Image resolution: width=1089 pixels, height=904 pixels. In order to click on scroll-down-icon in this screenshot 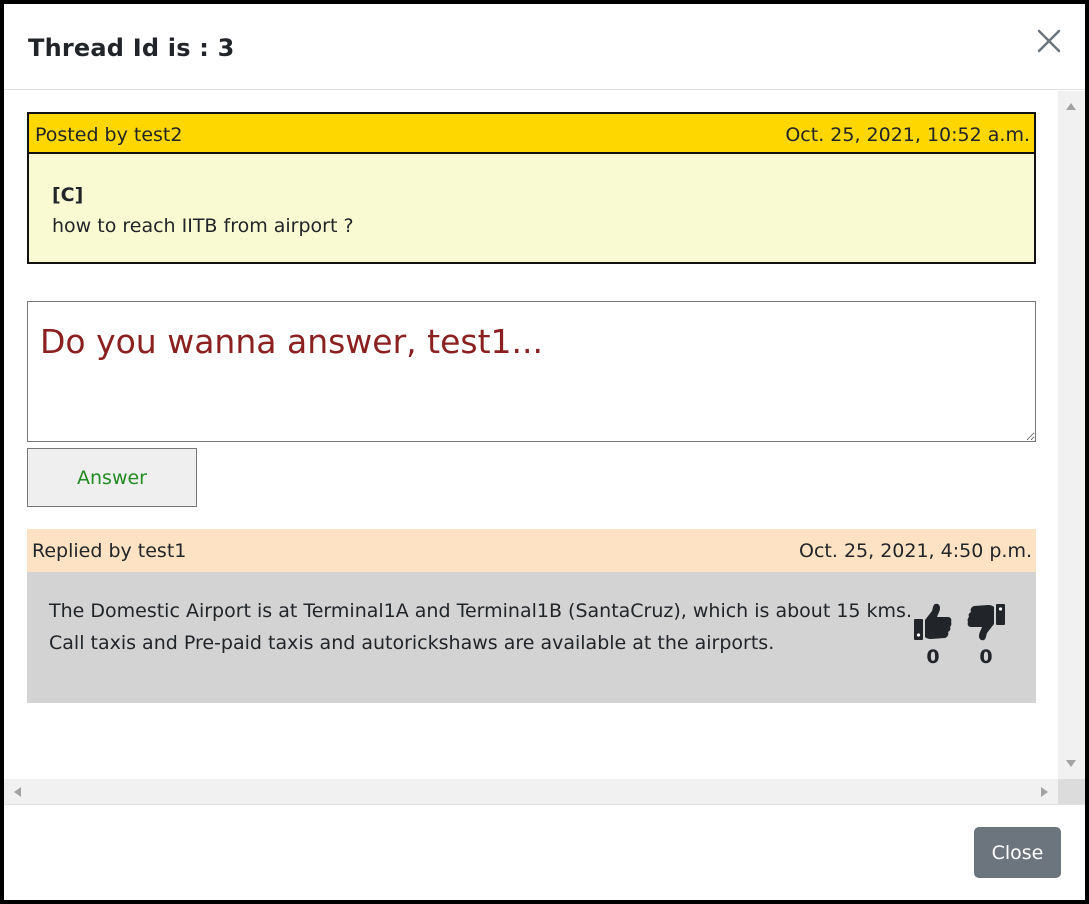, I will do `click(1071, 763)`.